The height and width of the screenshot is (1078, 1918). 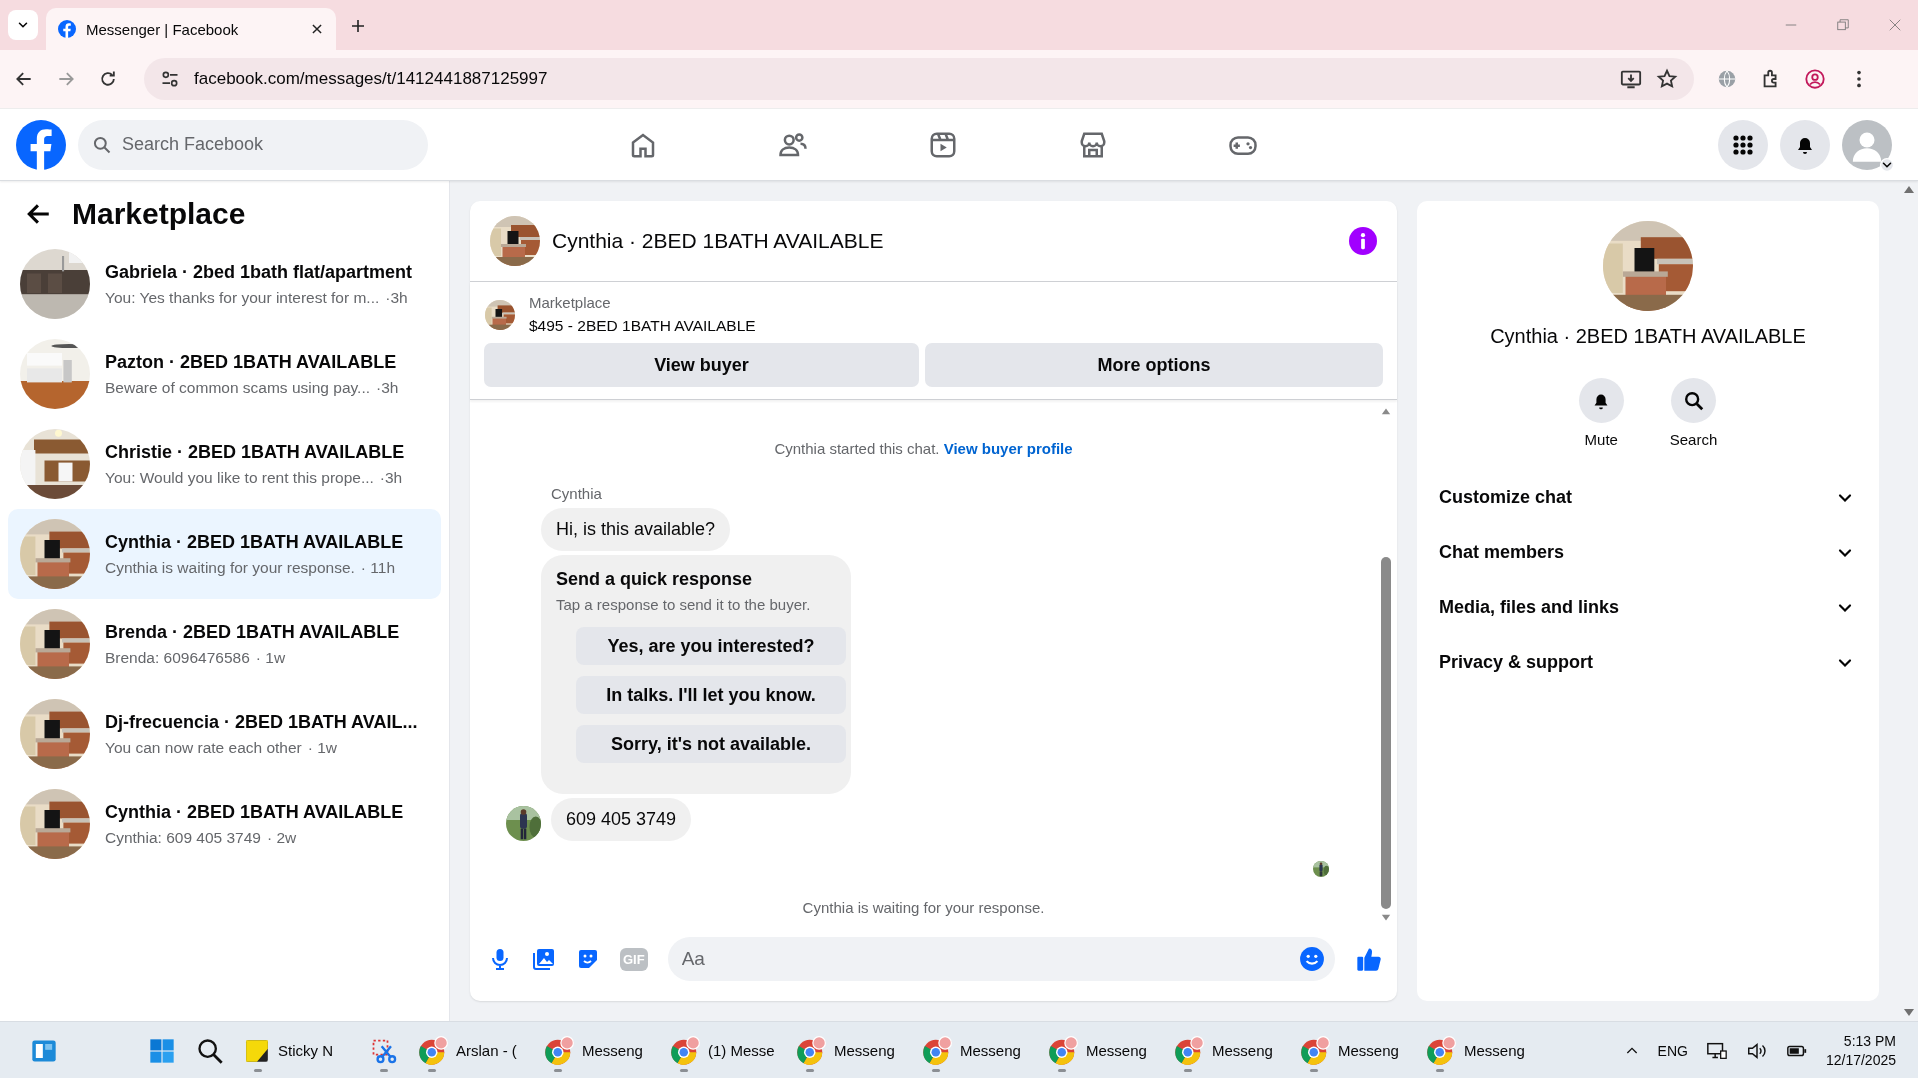 I want to click on message-input: Aa, so click(x=1001, y=959).